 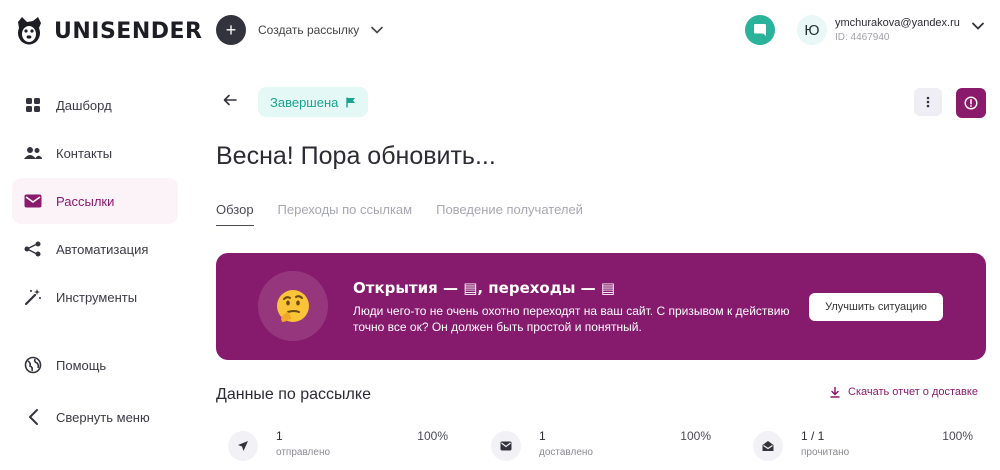 I want to click on download-delivery-report-link: Скачать отчет о доставке, so click(x=904, y=392).